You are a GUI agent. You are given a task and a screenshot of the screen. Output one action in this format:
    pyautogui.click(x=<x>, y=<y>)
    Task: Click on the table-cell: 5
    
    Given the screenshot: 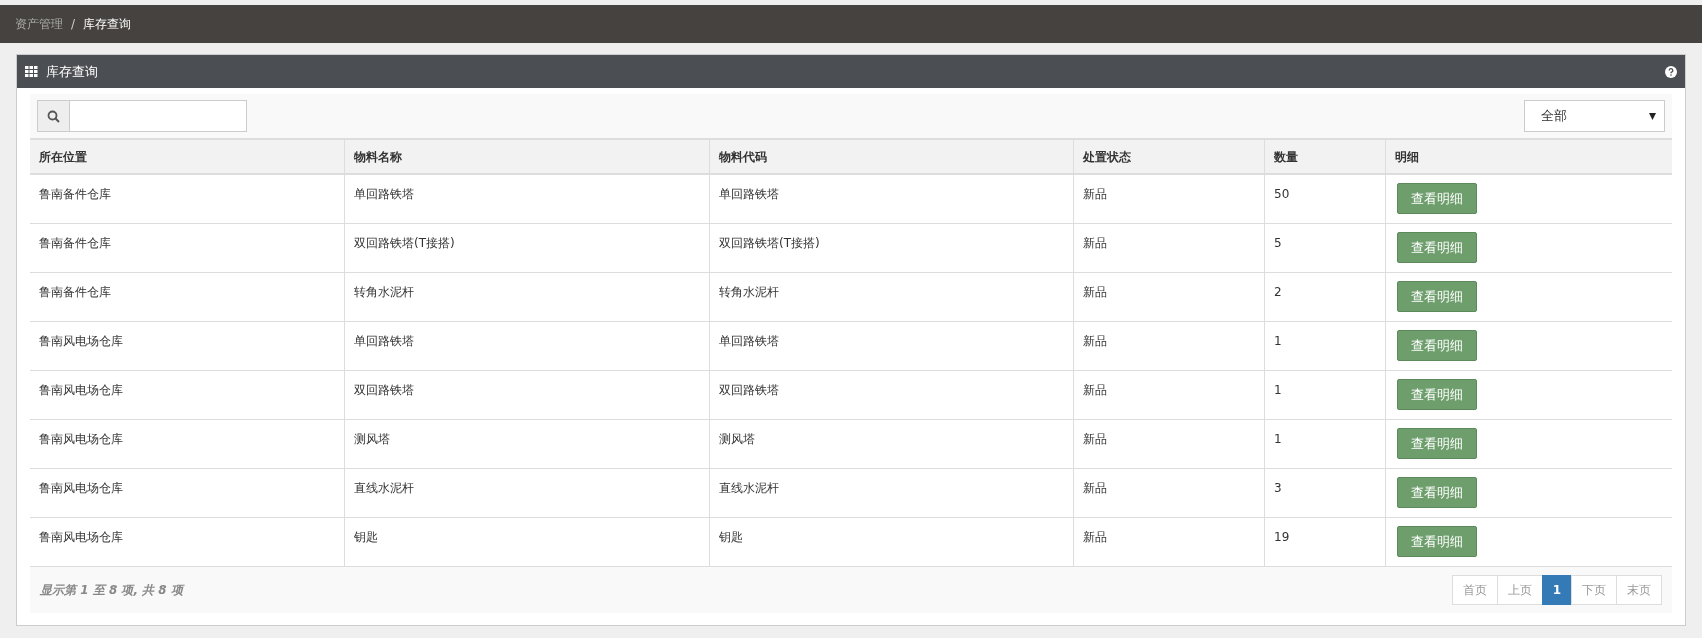 What is the action you would take?
    pyautogui.click(x=1325, y=248)
    